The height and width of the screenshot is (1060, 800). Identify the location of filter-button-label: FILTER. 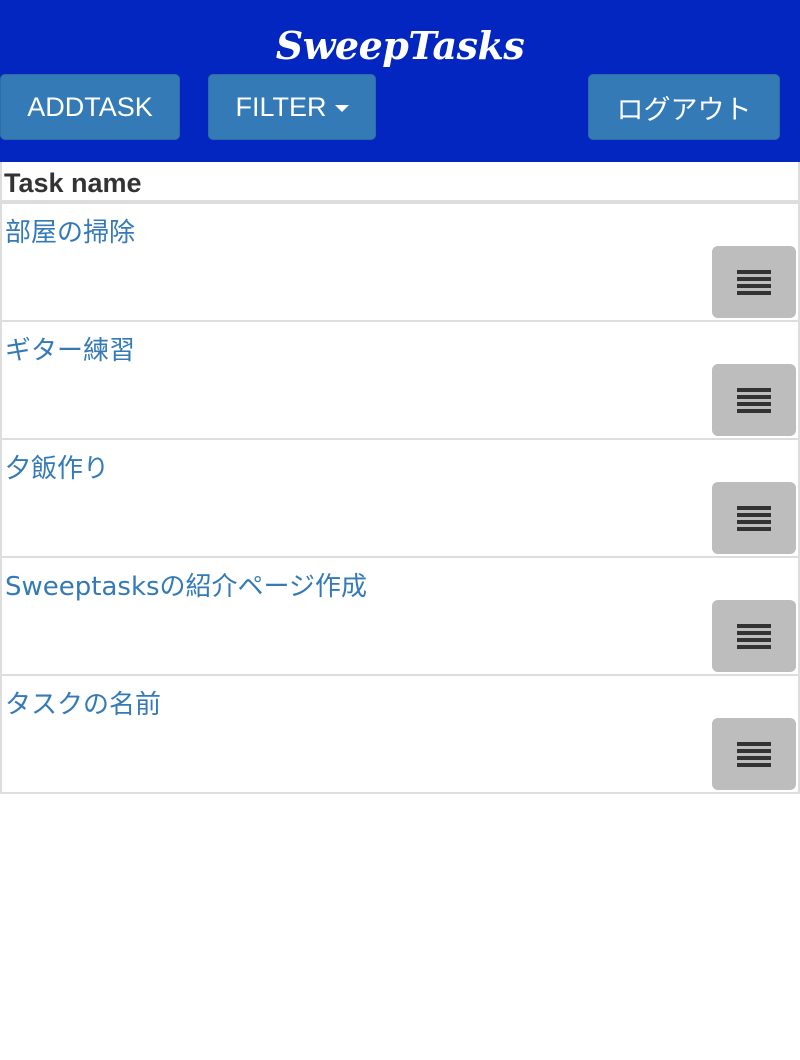
(281, 106).